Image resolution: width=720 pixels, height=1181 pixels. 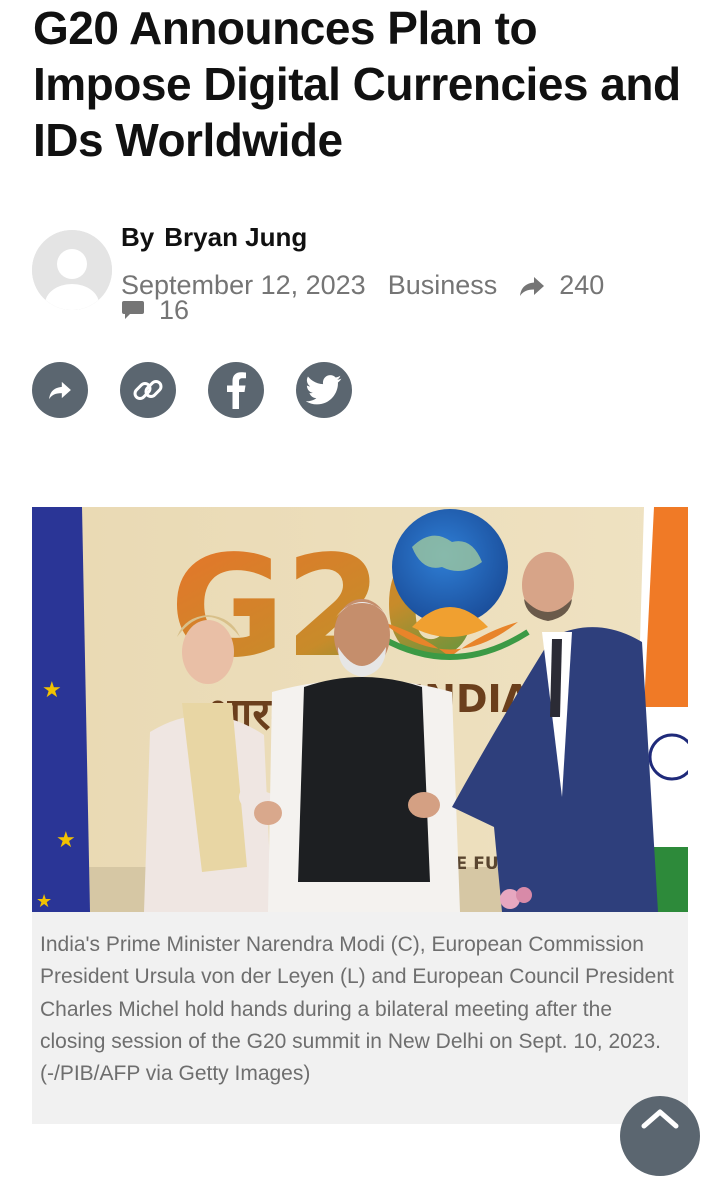 I want to click on copy-link-button, so click(x=148, y=390).